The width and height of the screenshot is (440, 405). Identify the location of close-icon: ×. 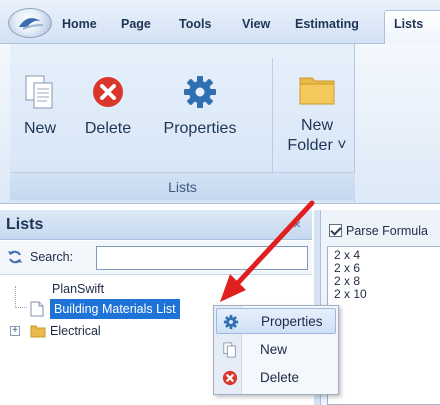
(297, 224).